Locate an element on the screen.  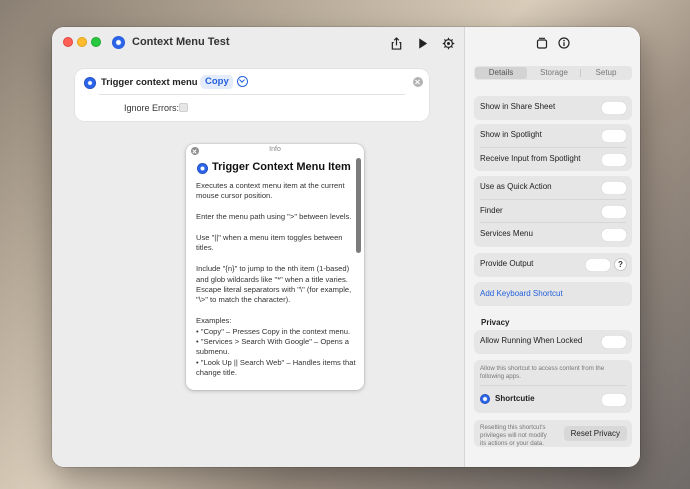
sidebar-mode-switch is located at coordinates (553, 43).